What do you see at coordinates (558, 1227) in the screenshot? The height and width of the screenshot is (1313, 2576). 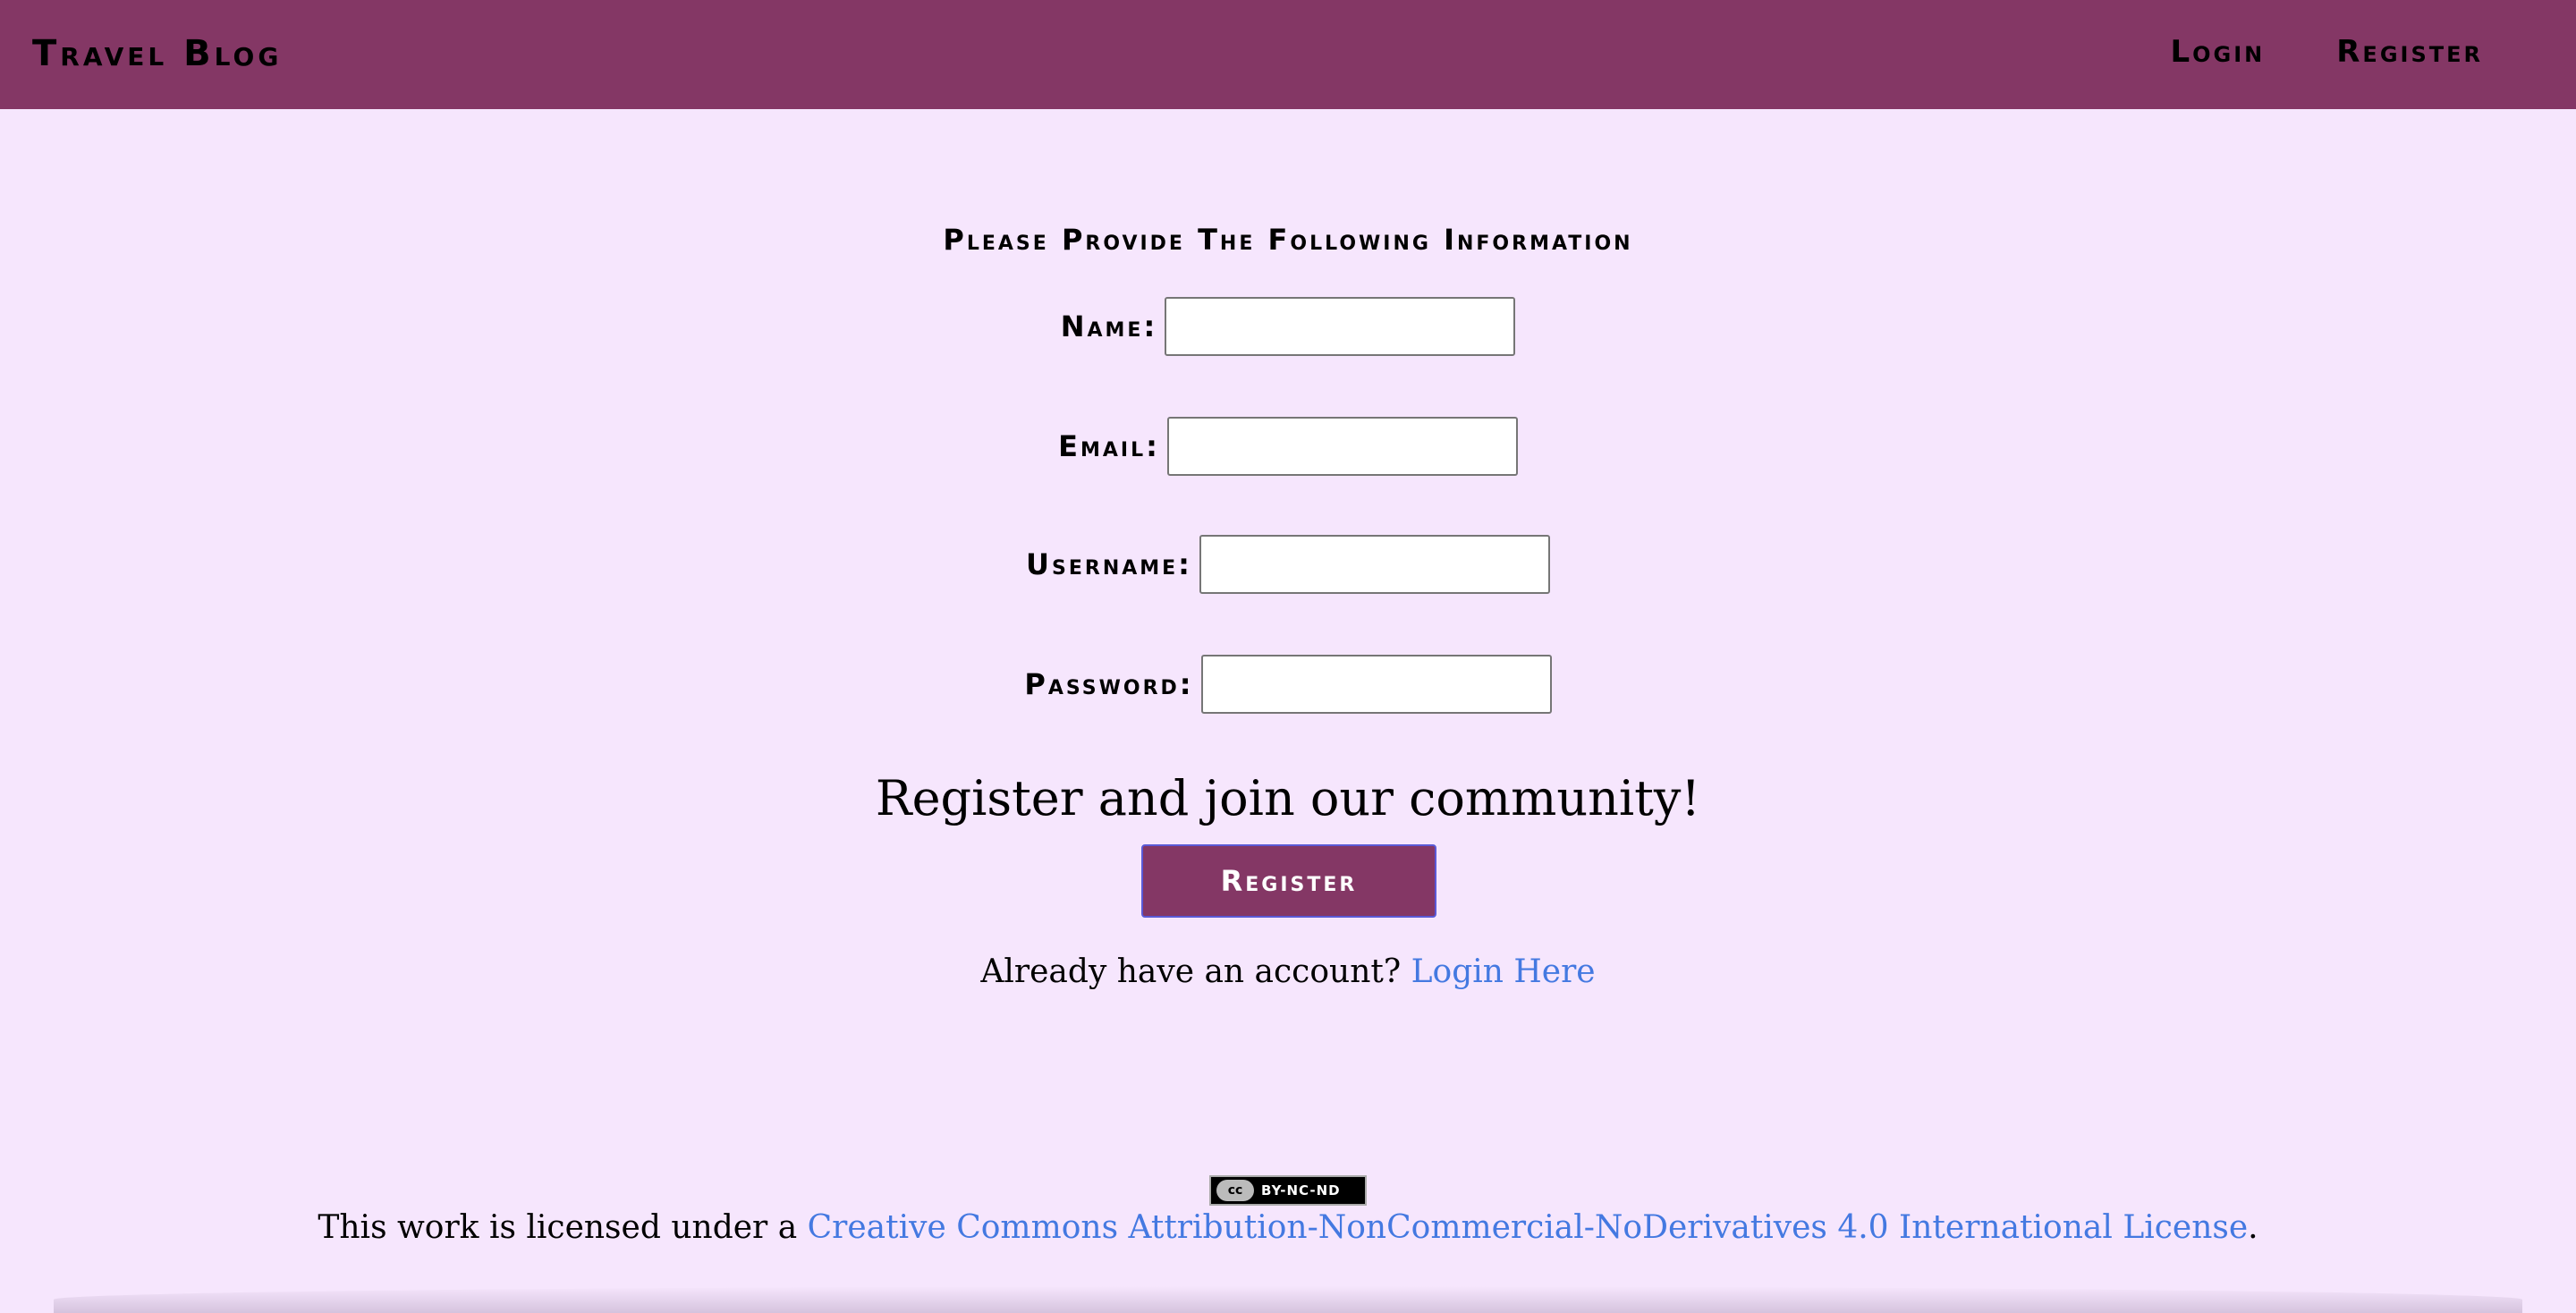 I see `license-prefix: This work is licensed under a` at bounding box center [558, 1227].